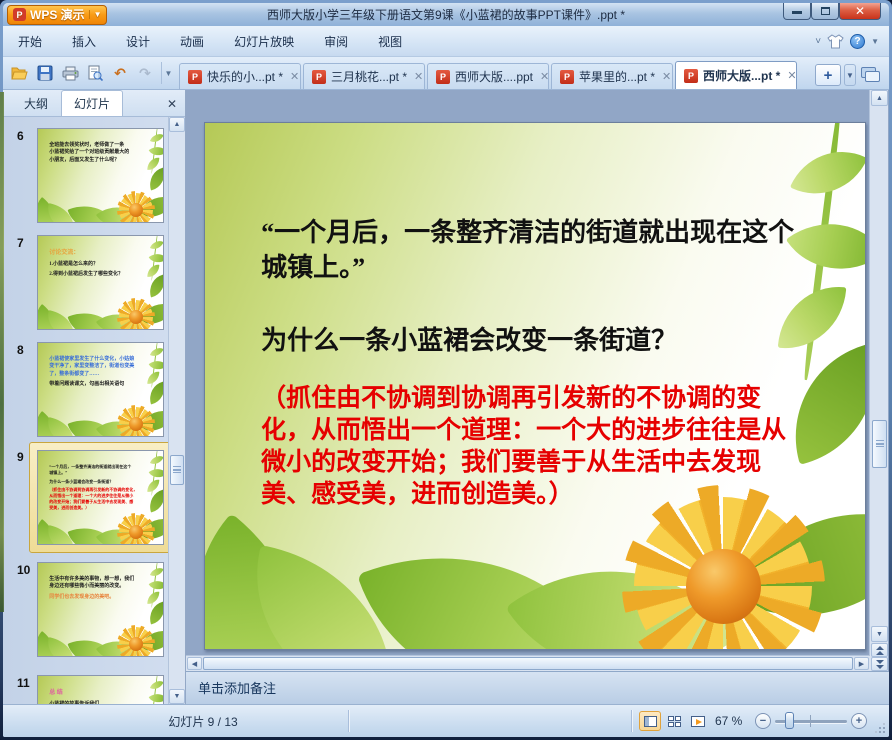  What do you see at coordinates (860, 11) in the screenshot?
I see `close-button: ✕` at bounding box center [860, 11].